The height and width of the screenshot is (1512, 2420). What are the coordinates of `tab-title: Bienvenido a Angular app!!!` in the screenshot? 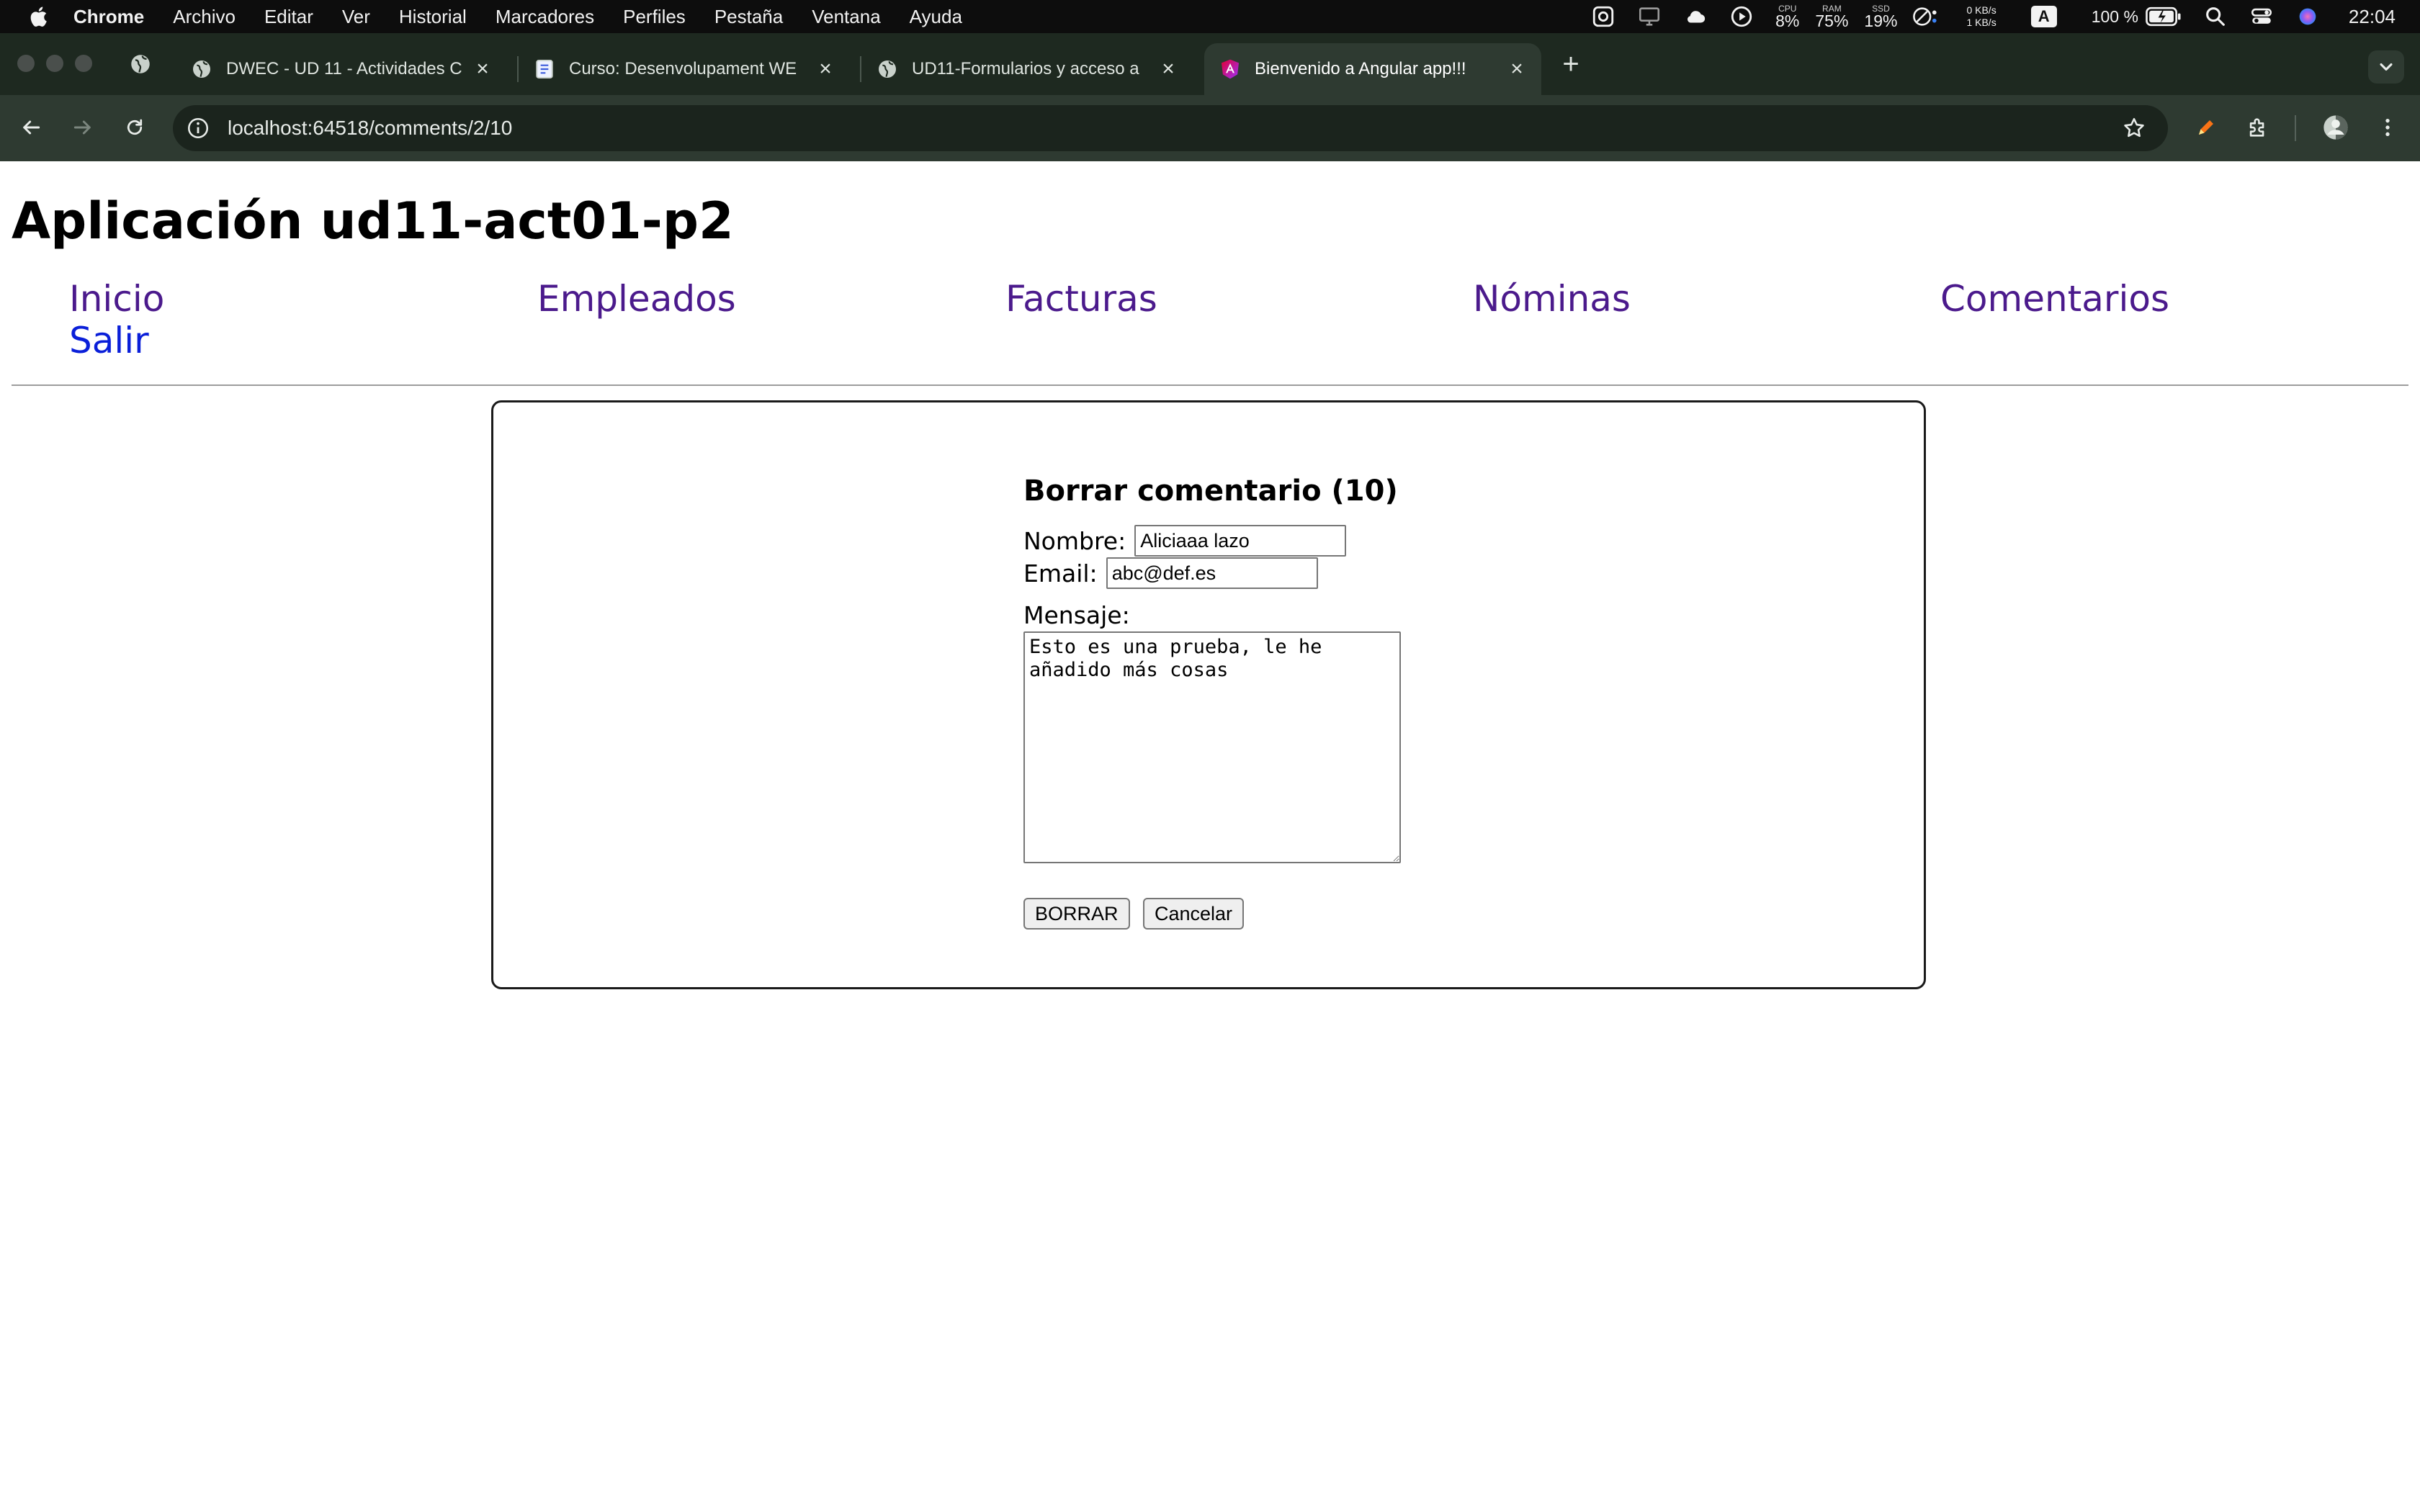 It's located at (1360, 68).